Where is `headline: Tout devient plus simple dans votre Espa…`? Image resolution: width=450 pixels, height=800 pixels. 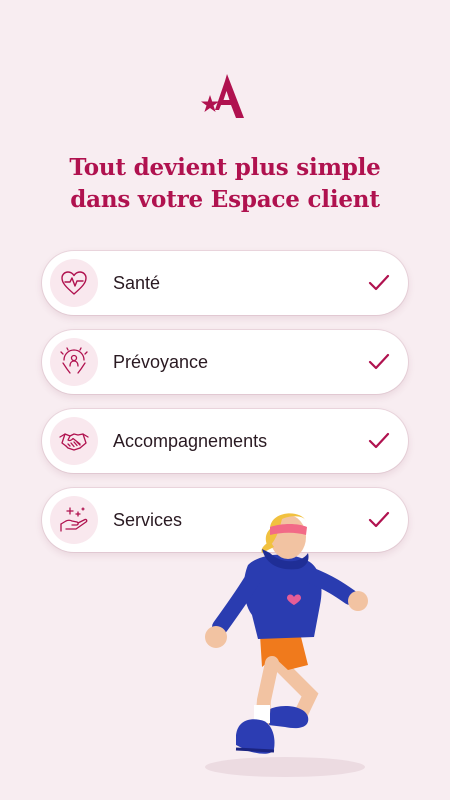 headline: Tout devient plus simple dans votre Espa… is located at coordinates (225, 184).